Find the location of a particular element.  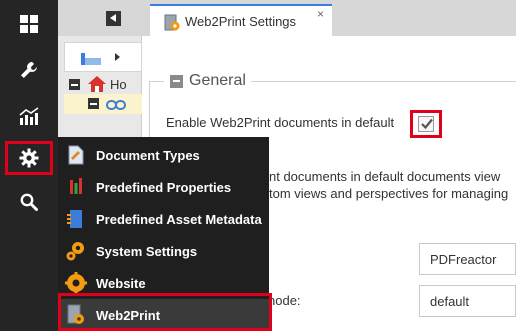

search-icon is located at coordinates (29, 202).